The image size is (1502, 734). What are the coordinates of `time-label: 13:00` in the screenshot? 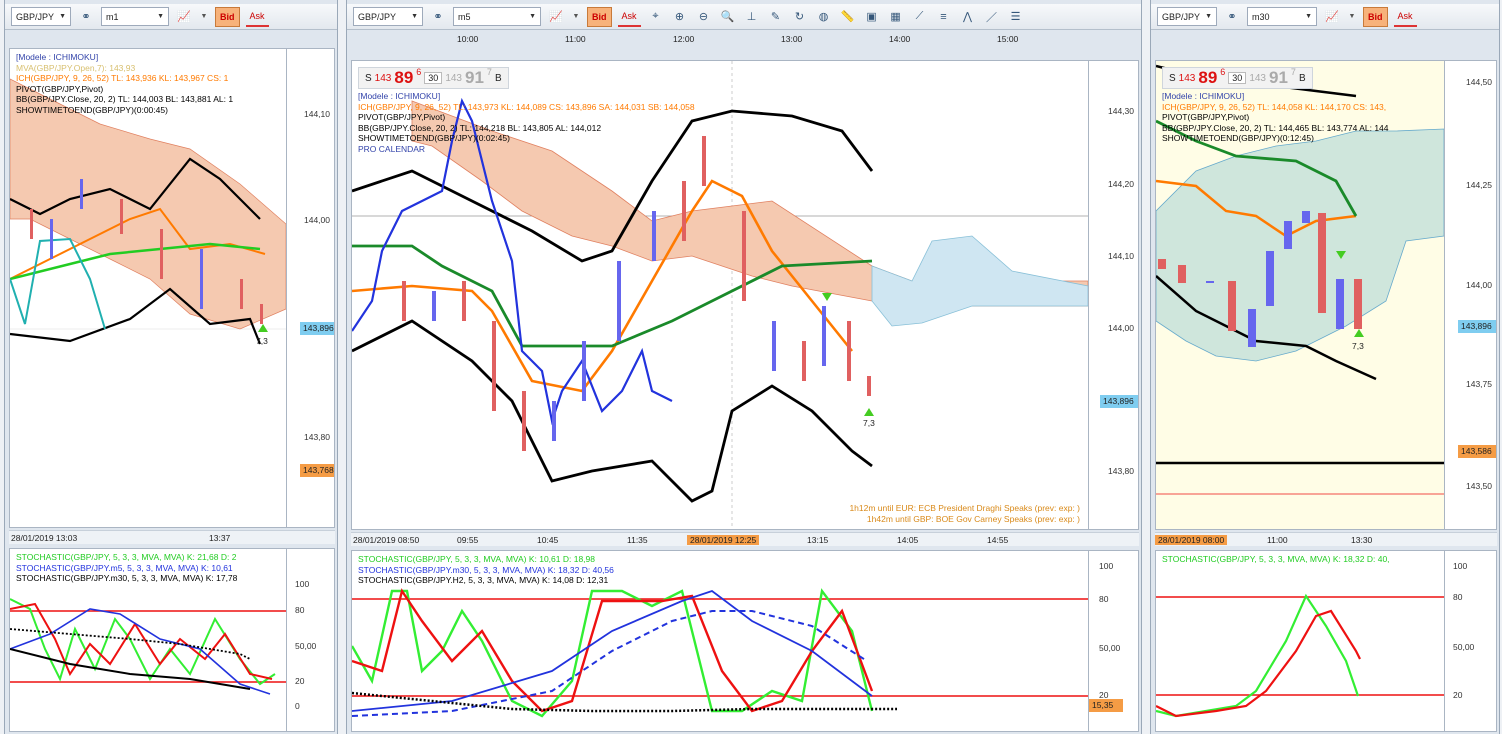 It's located at (792, 39).